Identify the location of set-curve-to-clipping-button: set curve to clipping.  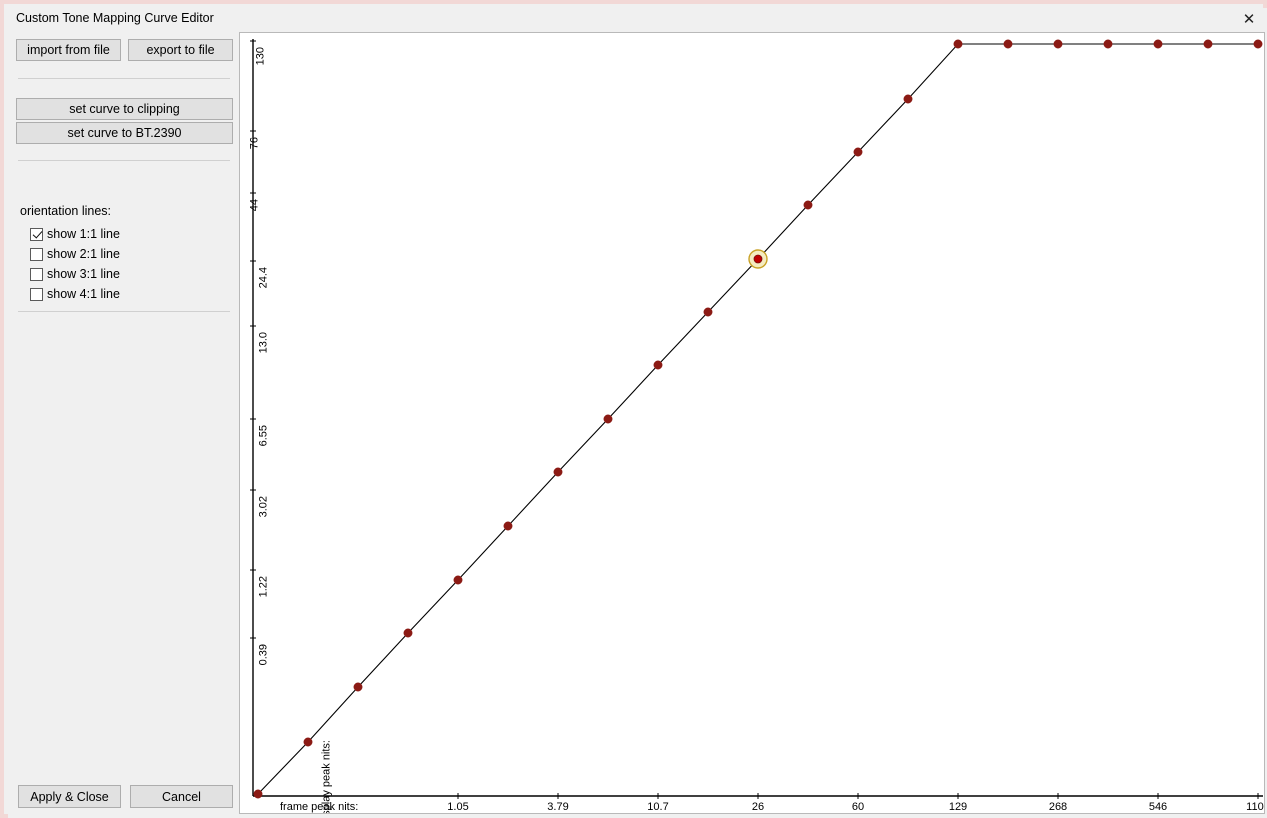
(124, 109).